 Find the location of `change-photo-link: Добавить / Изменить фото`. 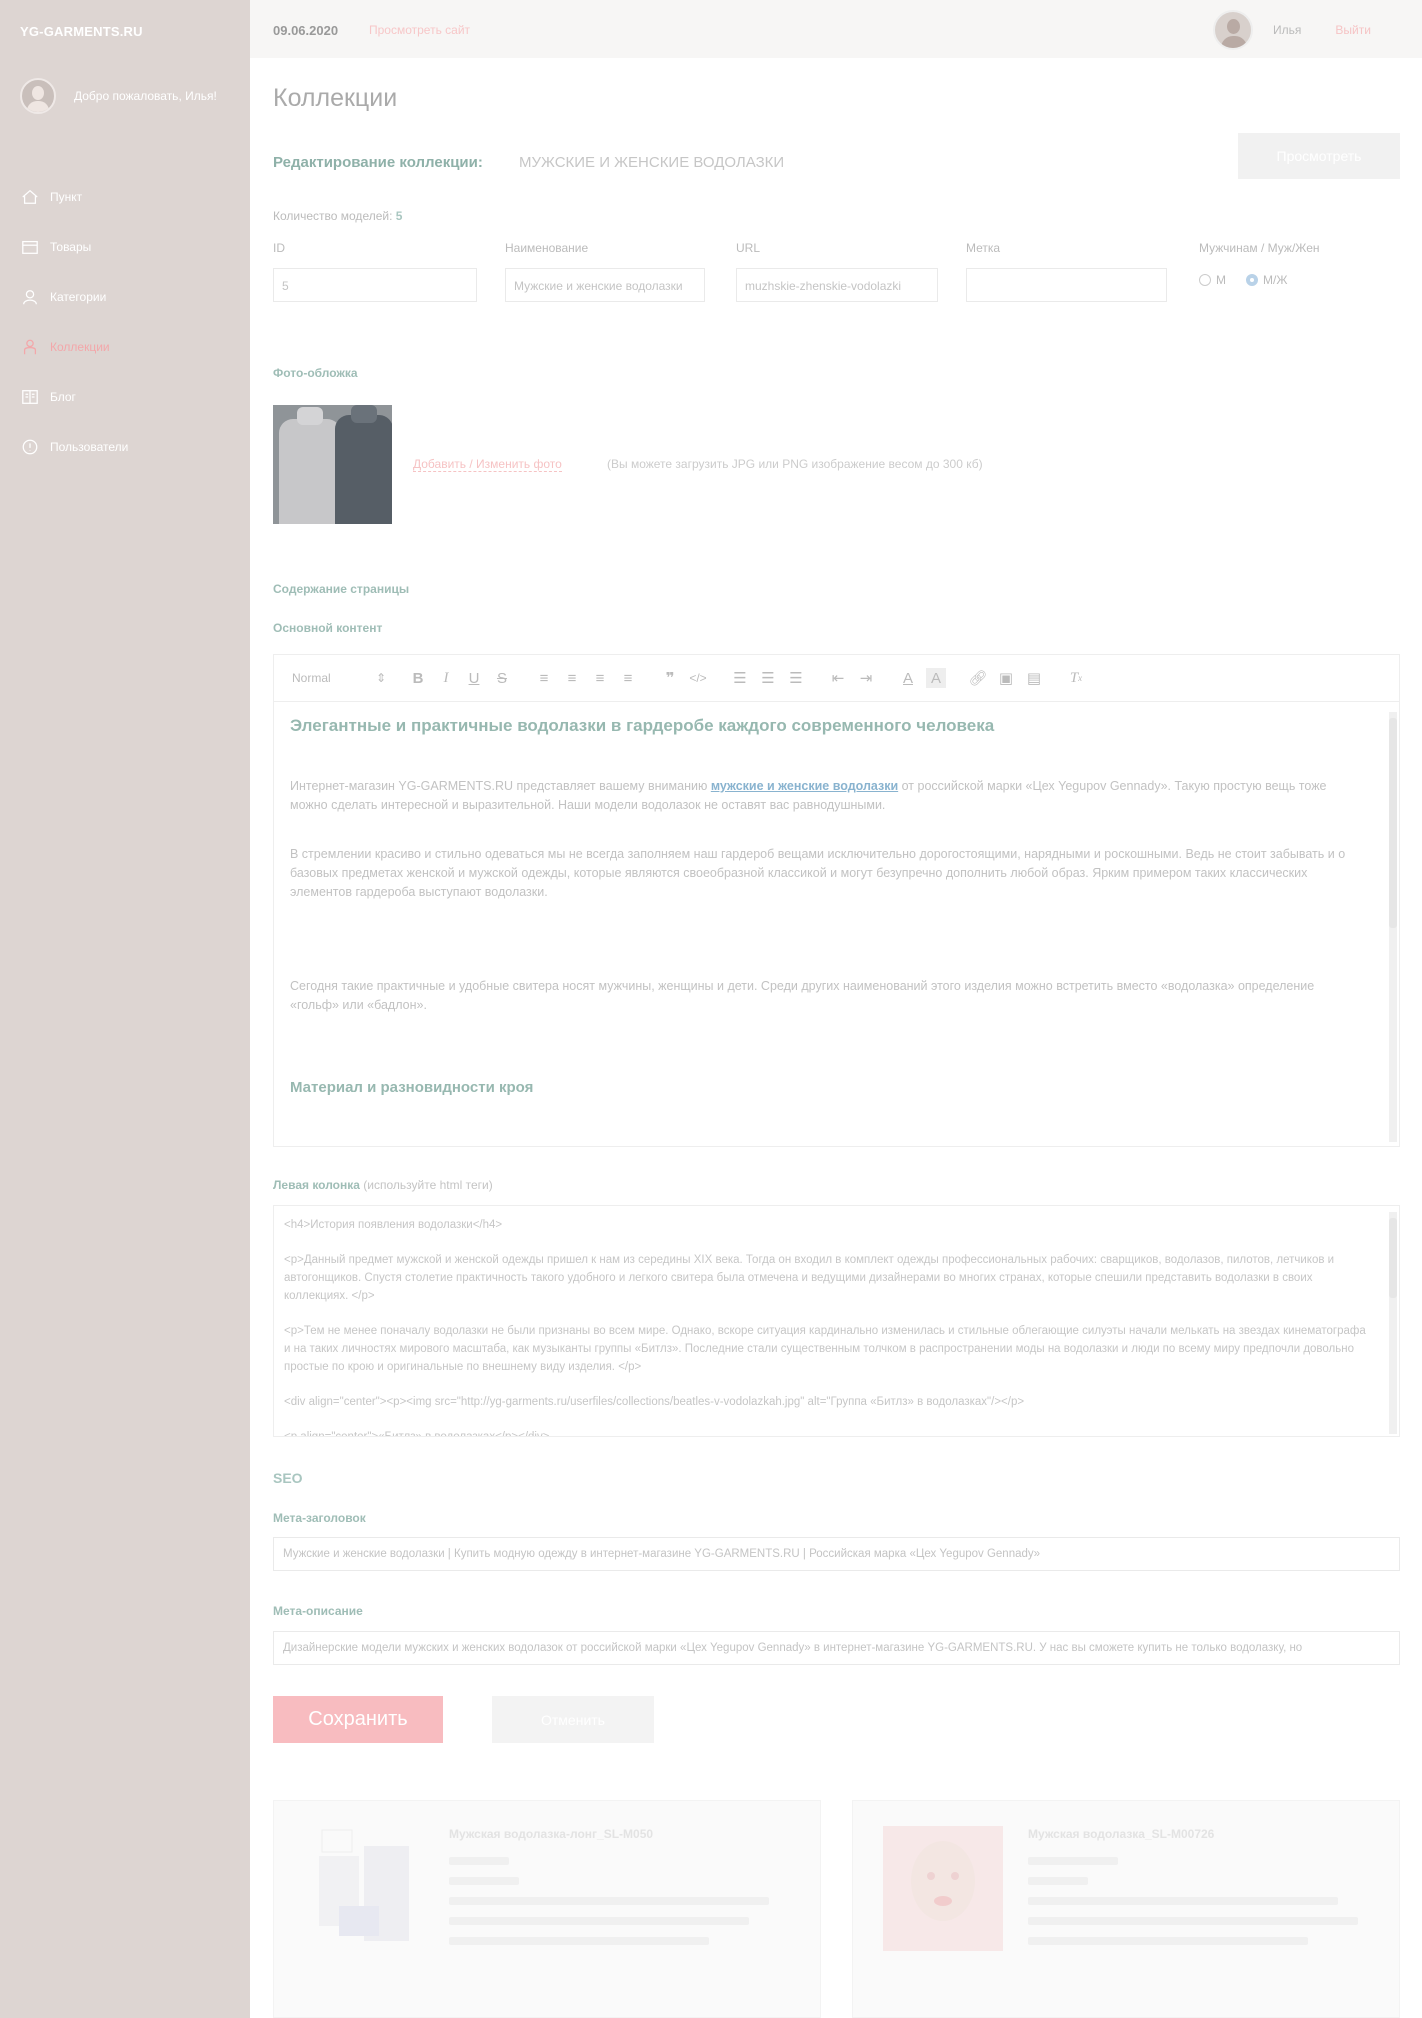

change-photo-link: Добавить / Изменить фото is located at coordinates (487, 464).